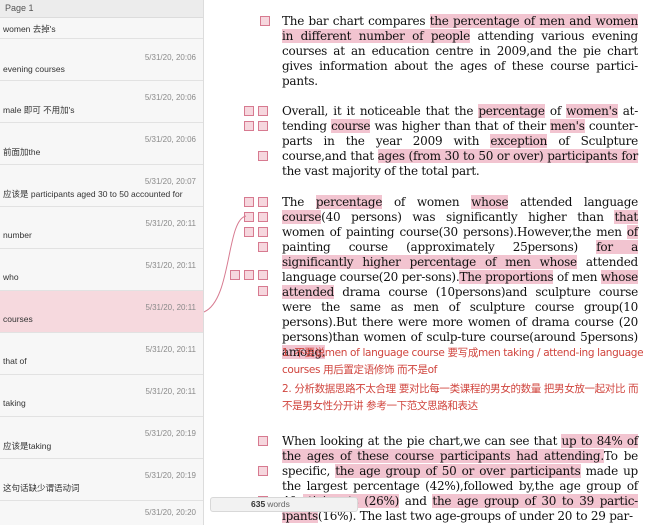  Describe the element at coordinates (41, 488) in the screenshot. I see `comment-text: 这句话缺少谓语动词` at that location.